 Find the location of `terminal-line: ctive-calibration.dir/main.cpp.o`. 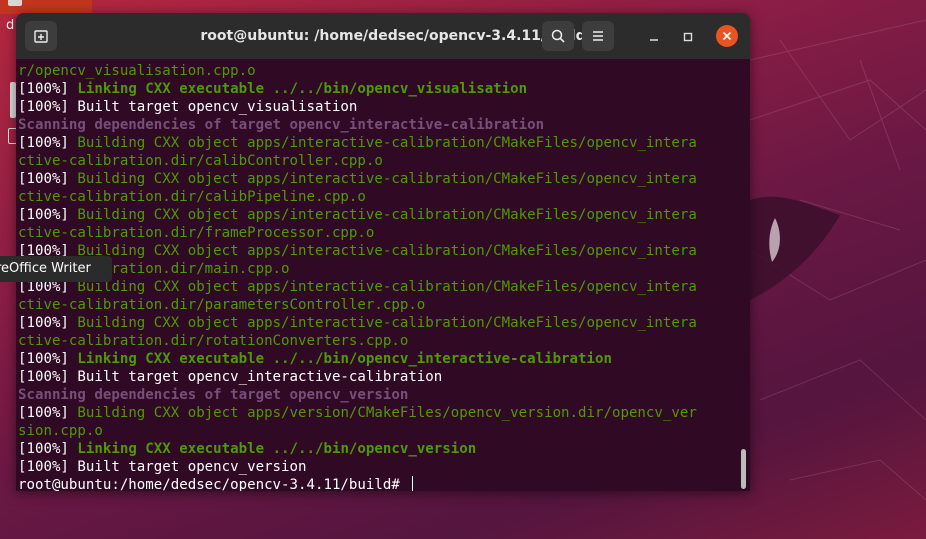

terminal-line: ctive-calibration.dir/main.cpp.o is located at coordinates (378, 269).